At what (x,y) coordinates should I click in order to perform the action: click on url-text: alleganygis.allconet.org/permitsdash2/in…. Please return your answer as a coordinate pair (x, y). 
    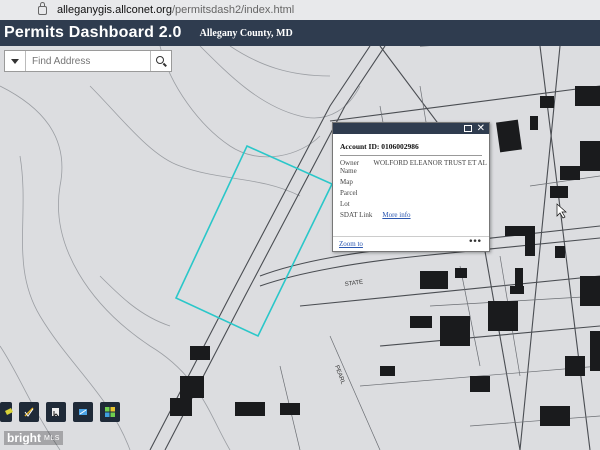
    Looking at the image, I should click on (175, 10).